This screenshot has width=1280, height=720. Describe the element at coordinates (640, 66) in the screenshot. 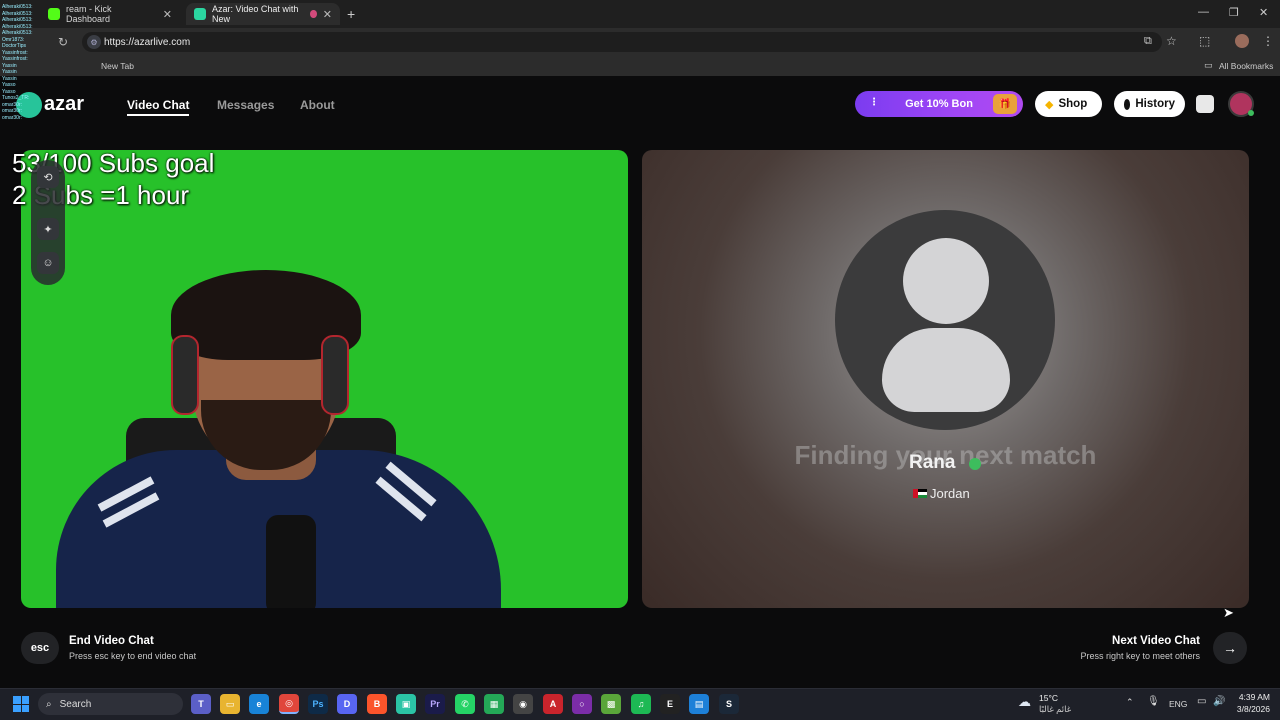

I see `bookmarks-bar` at that location.